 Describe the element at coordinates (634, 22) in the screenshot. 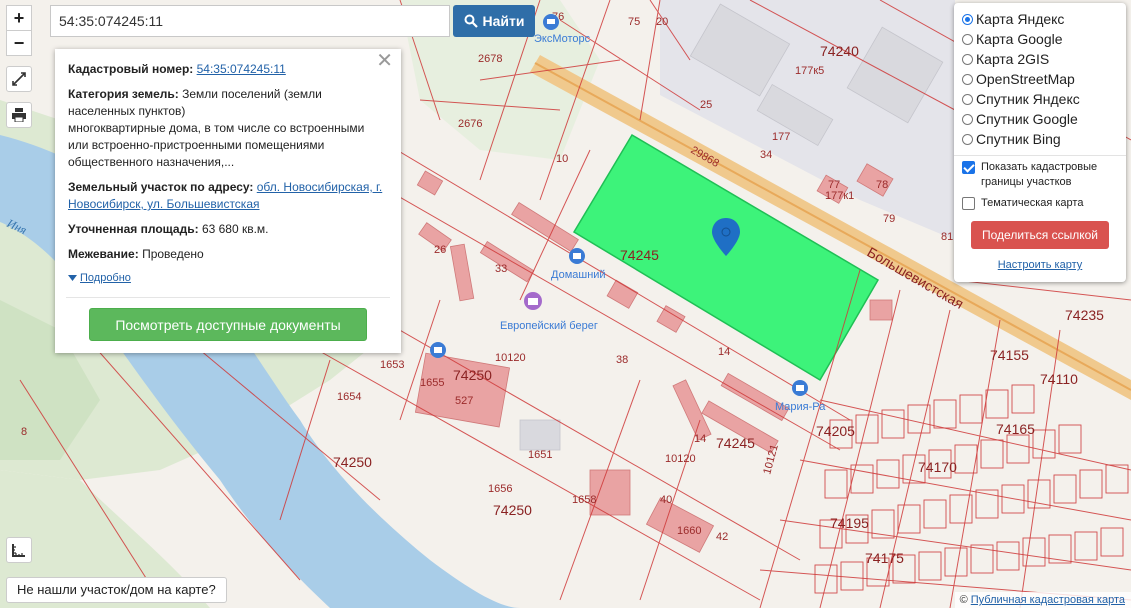

I see `parcel-label: 75` at that location.